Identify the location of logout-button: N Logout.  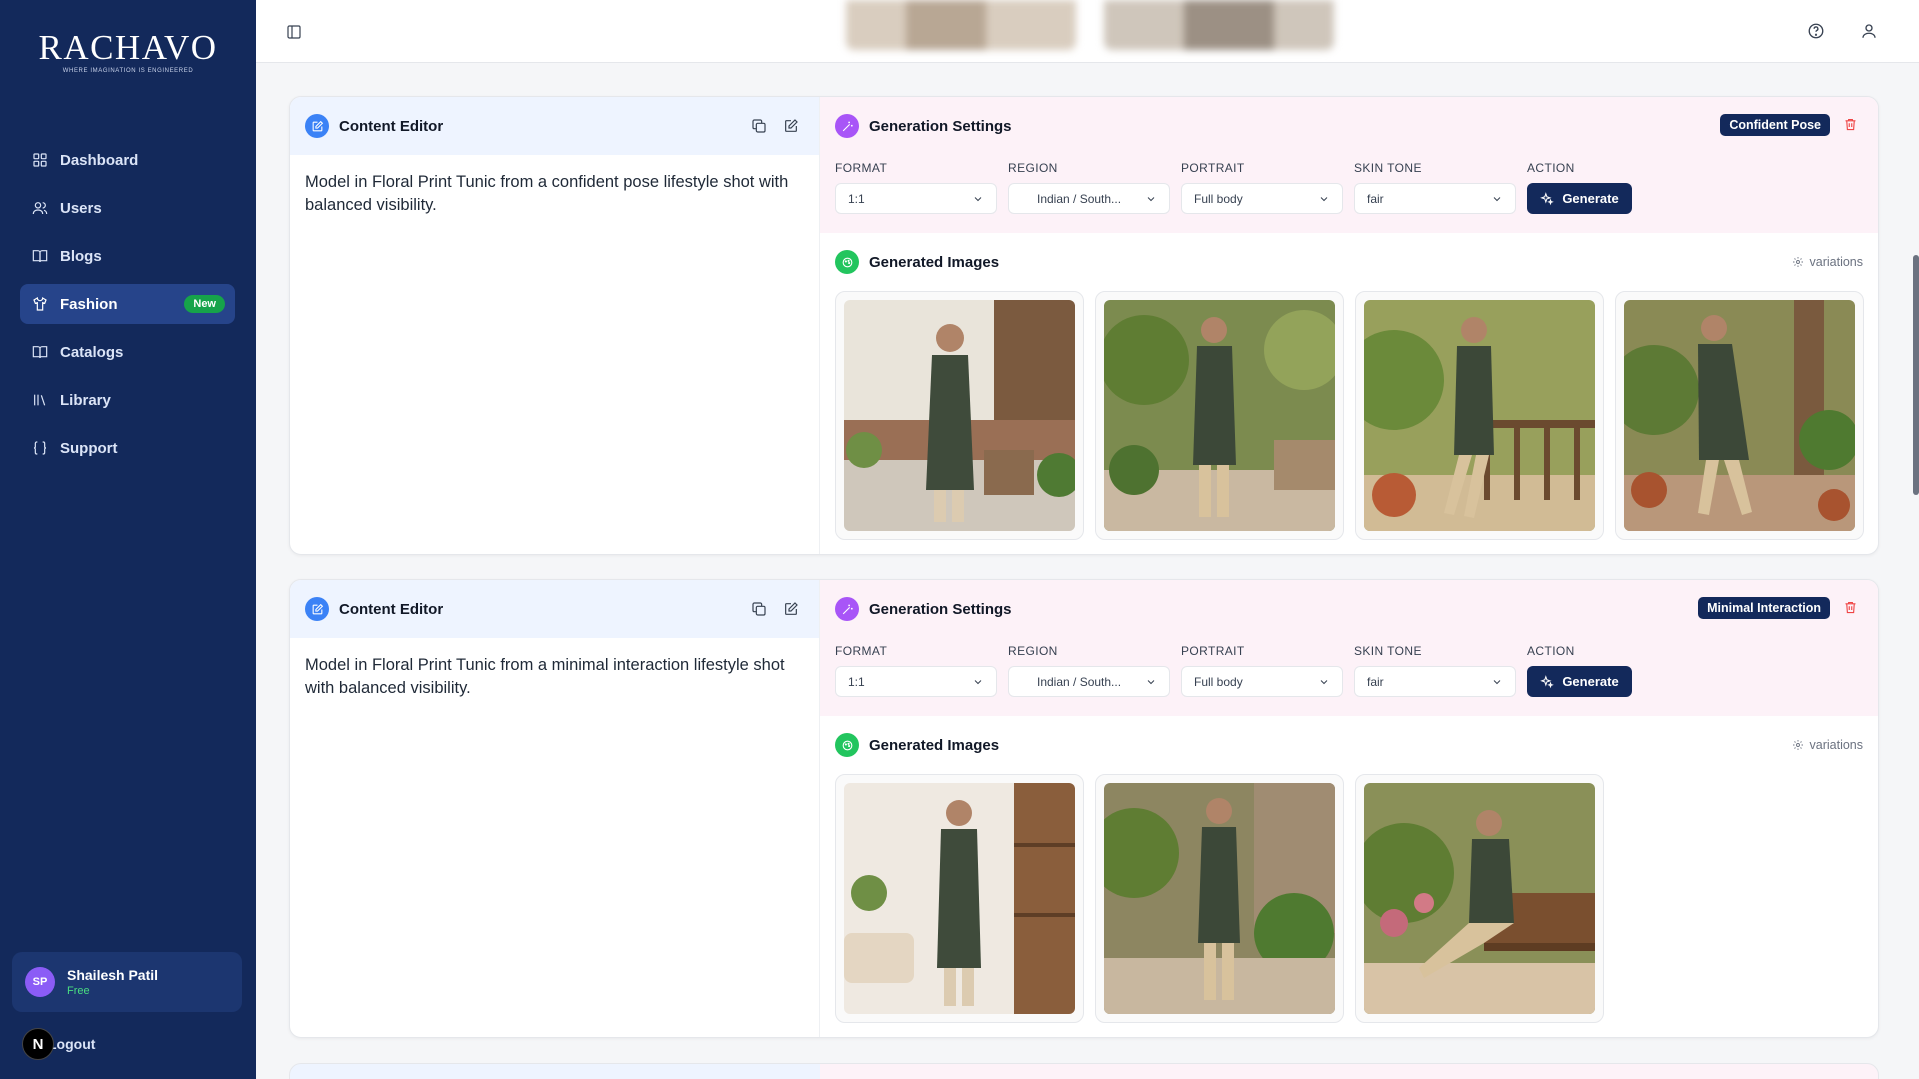
(58, 1044).